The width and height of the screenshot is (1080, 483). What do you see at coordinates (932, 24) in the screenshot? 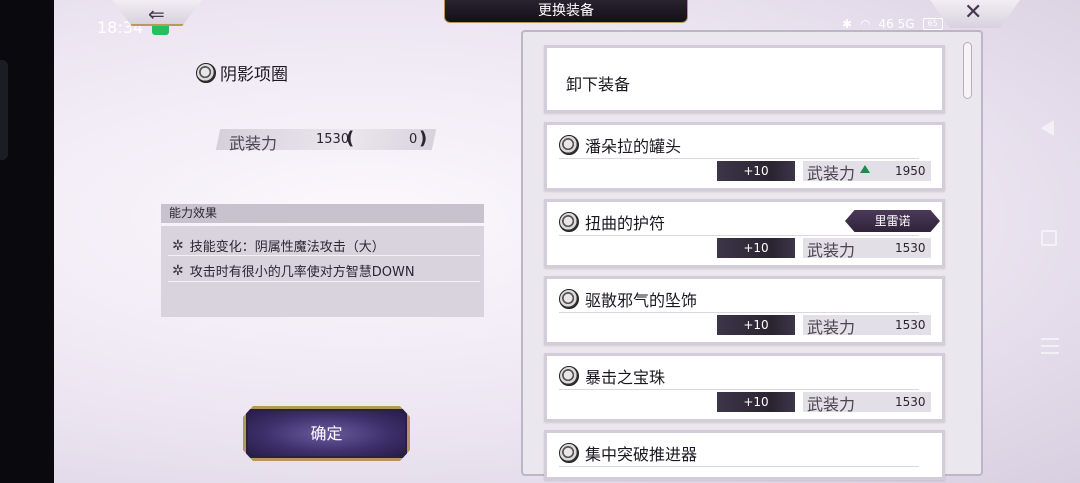
I see `battery-icon: 65` at bounding box center [932, 24].